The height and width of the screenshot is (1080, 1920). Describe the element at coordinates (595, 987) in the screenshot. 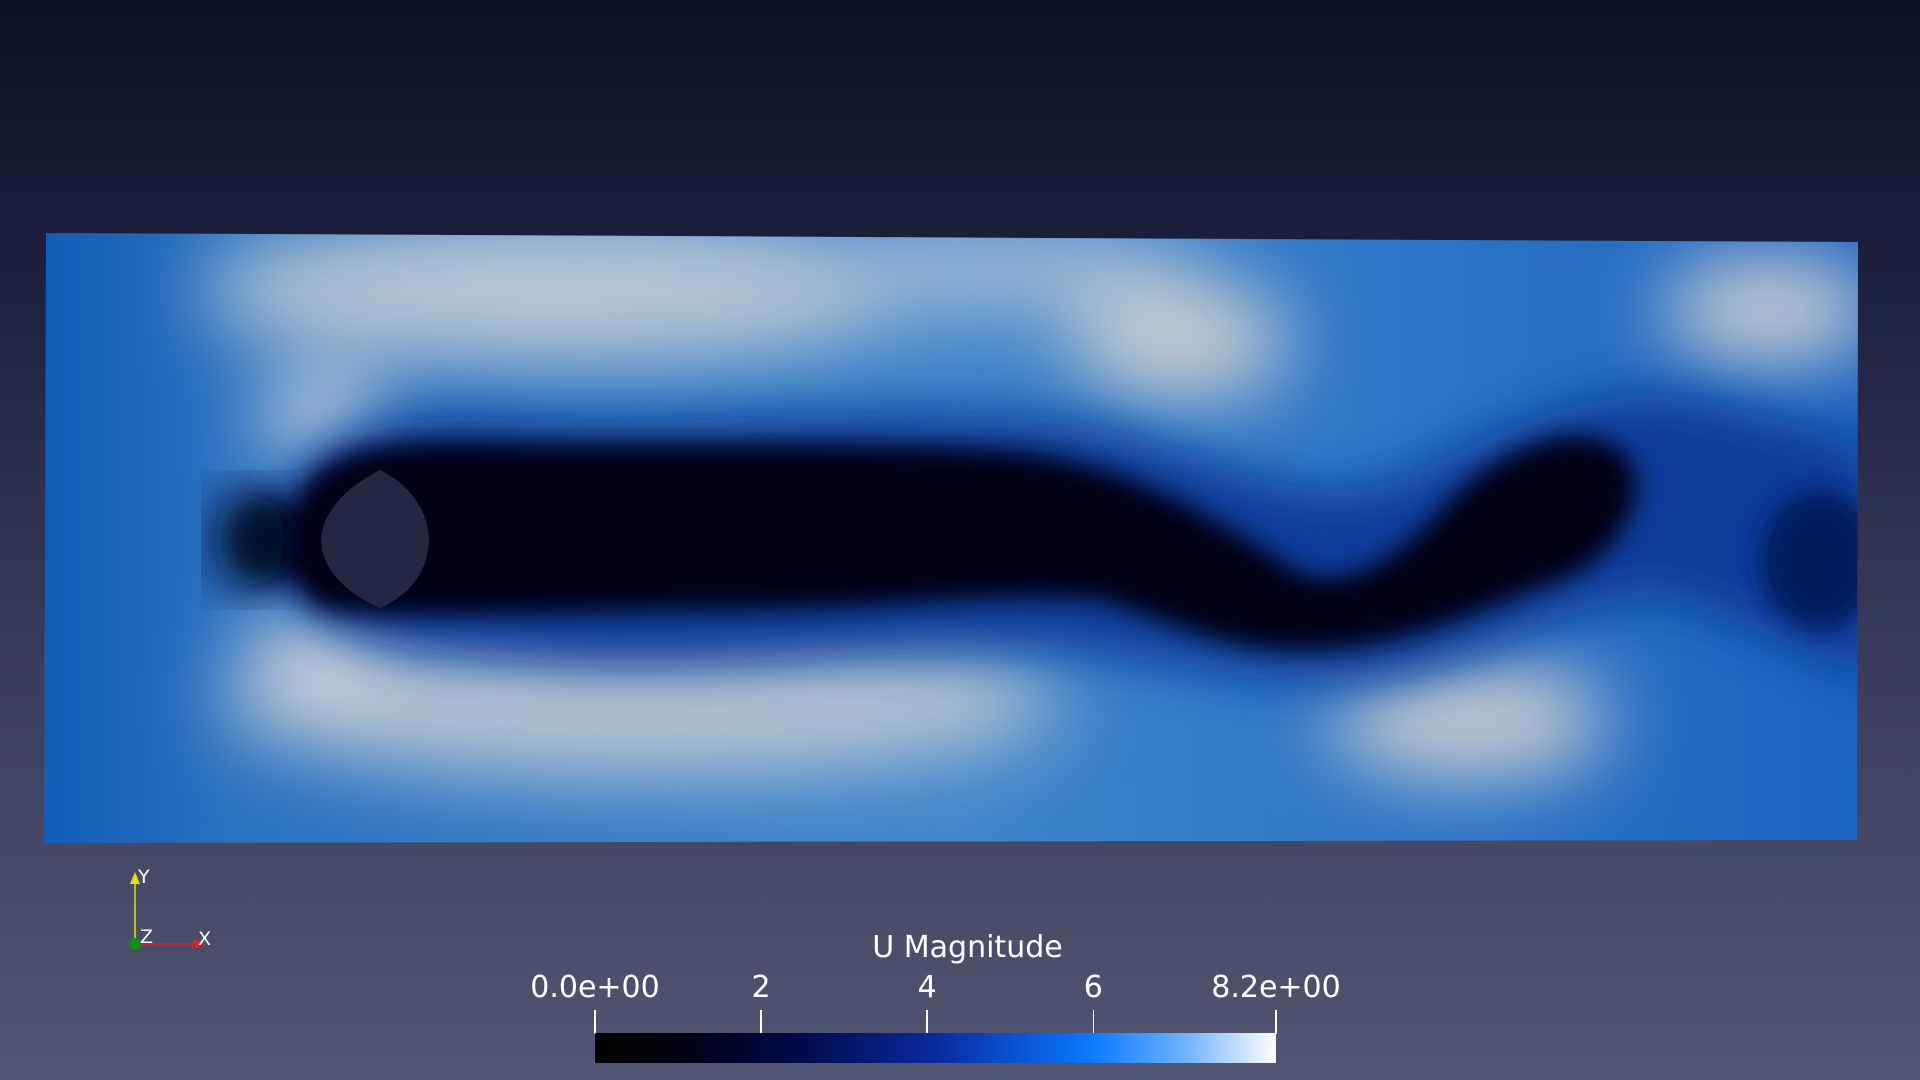

I see `colorbar-tick-label: 0.0e+00` at that location.